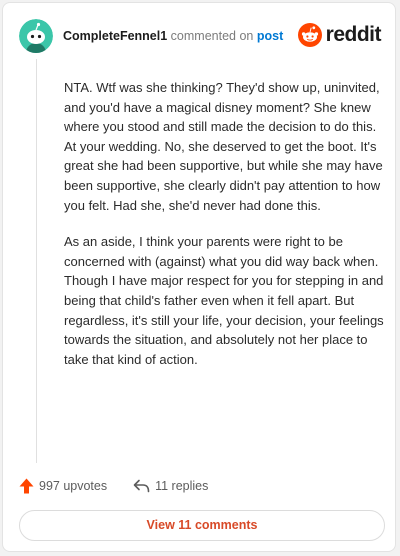 Image resolution: width=400 pixels, height=556 pixels. I want to click on avatar, so click(36, 36).